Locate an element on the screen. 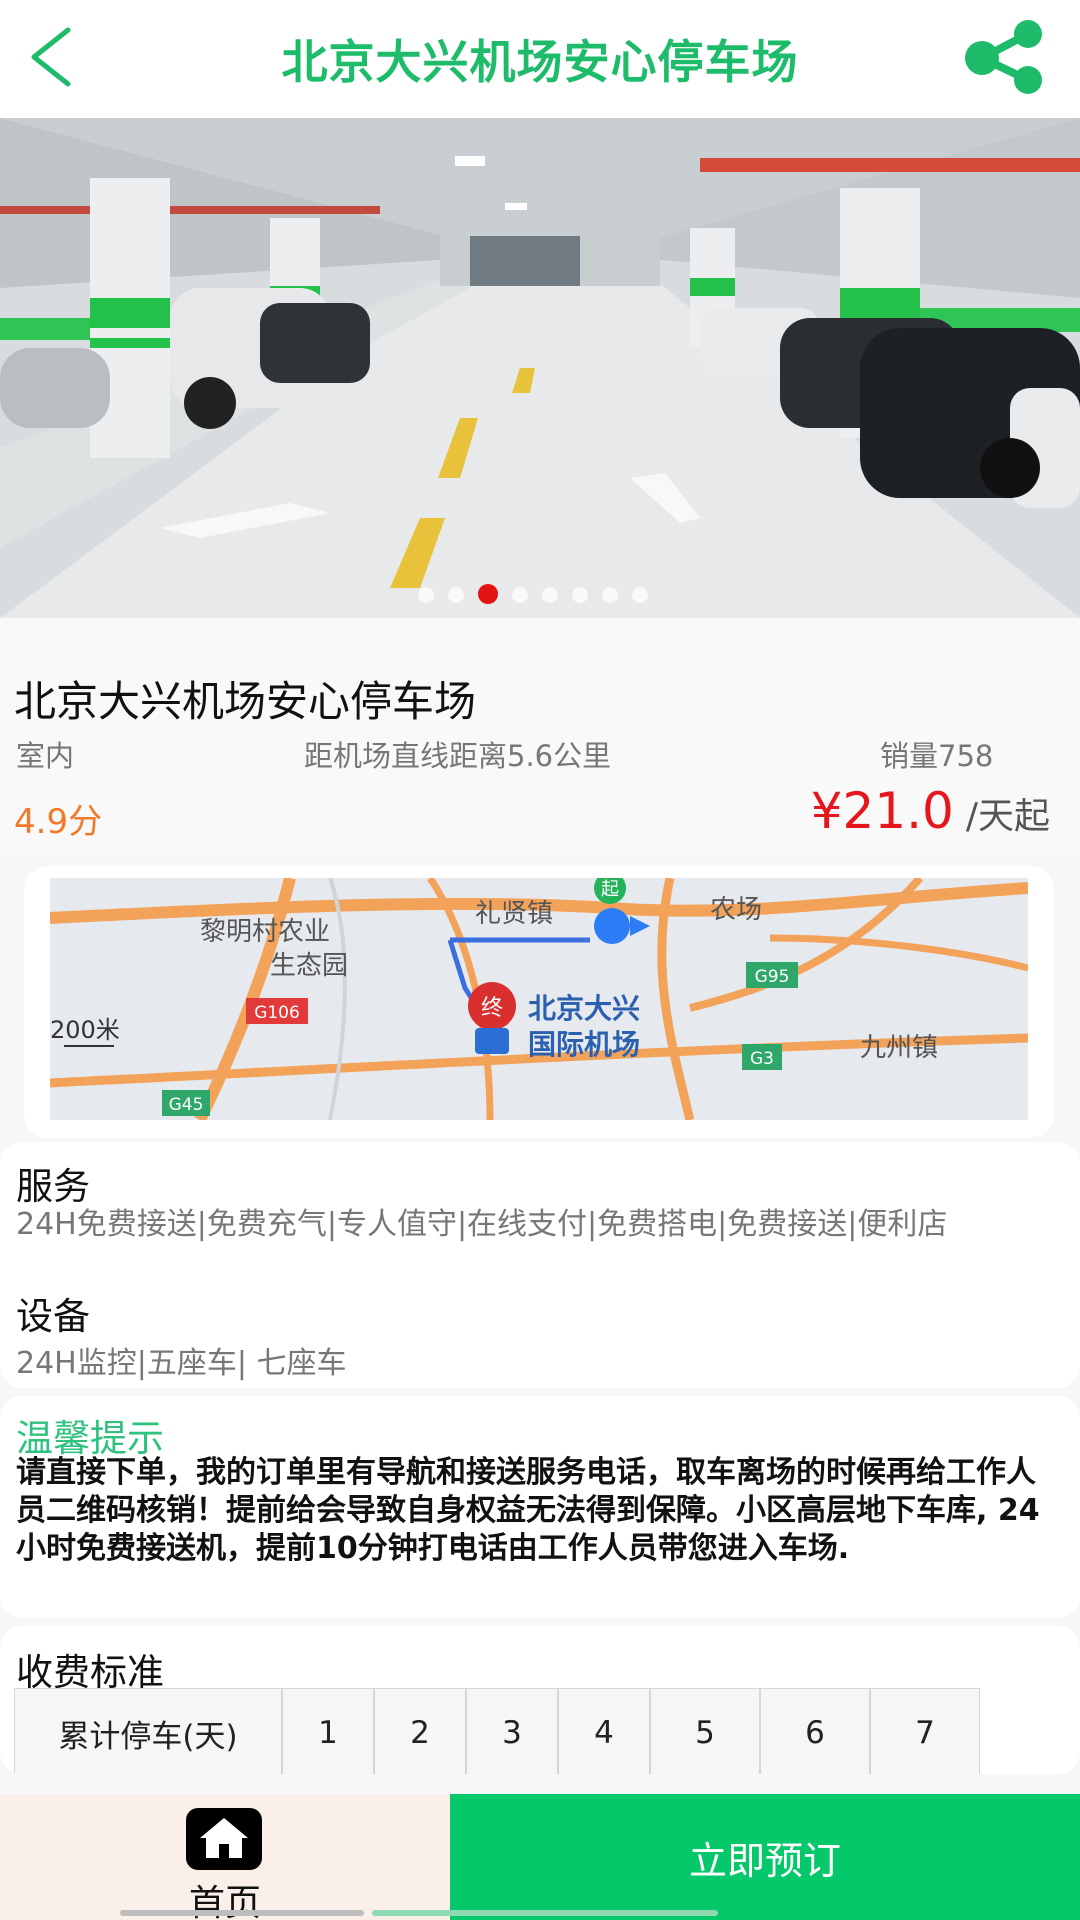  service-items: 24H免费接送|免费充气|专人值守|在线支付|免费搭电|免费接送|便利店 is located at coordinates (482, 1224).